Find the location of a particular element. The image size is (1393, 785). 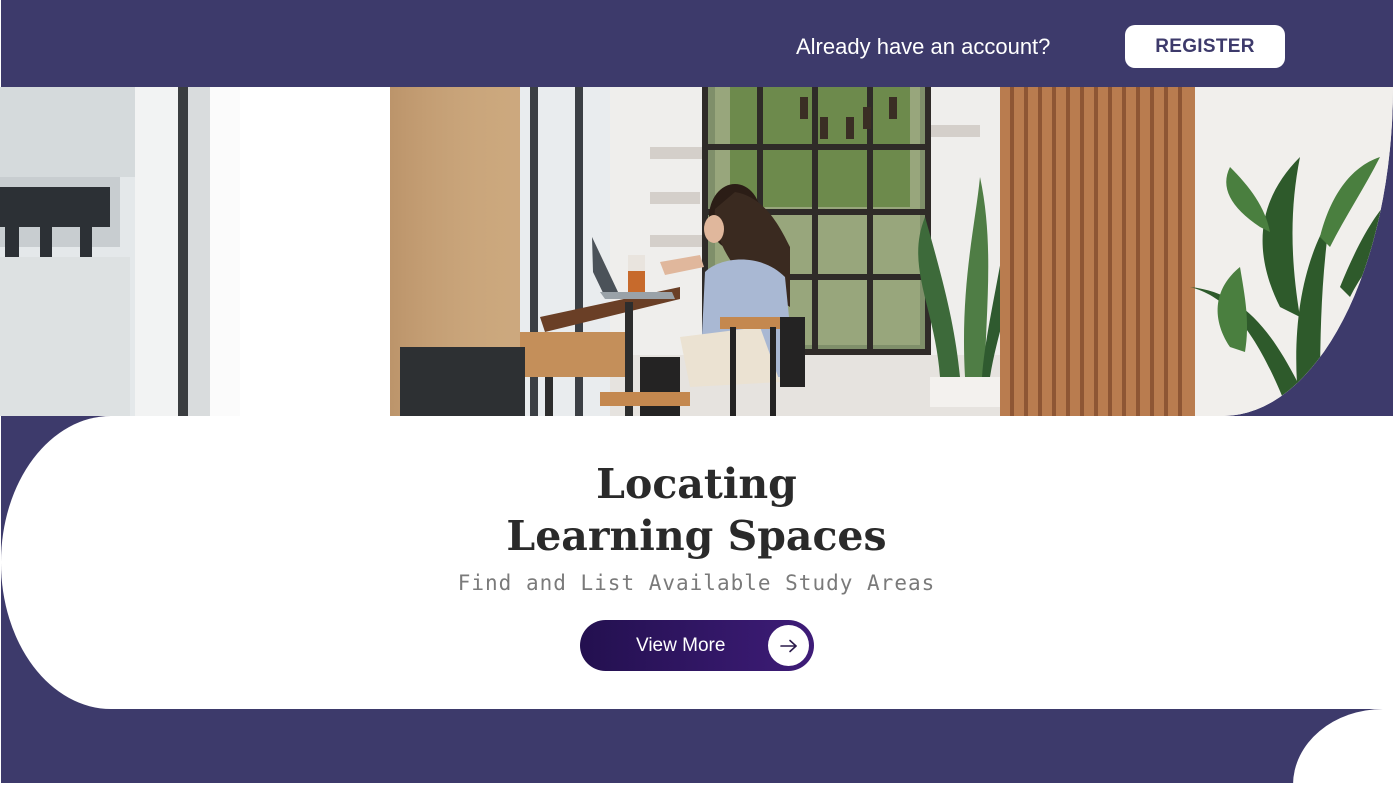

arrow-right-icon is located at coordinates (788, 645).